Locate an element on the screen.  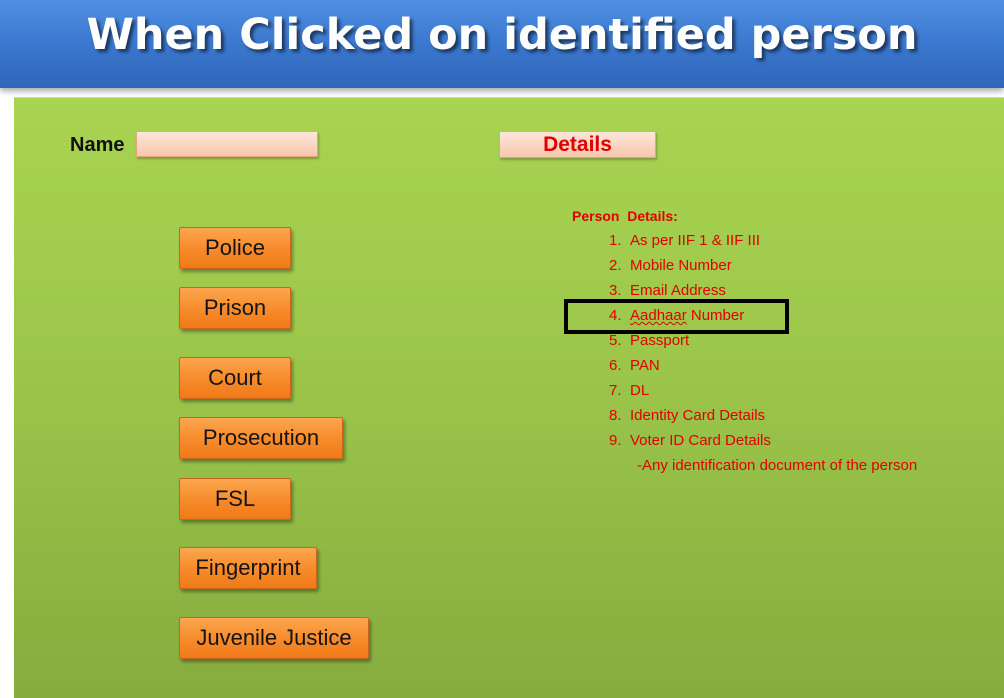
person-details-heading: Person Details: is located at coordinates (625, 216).